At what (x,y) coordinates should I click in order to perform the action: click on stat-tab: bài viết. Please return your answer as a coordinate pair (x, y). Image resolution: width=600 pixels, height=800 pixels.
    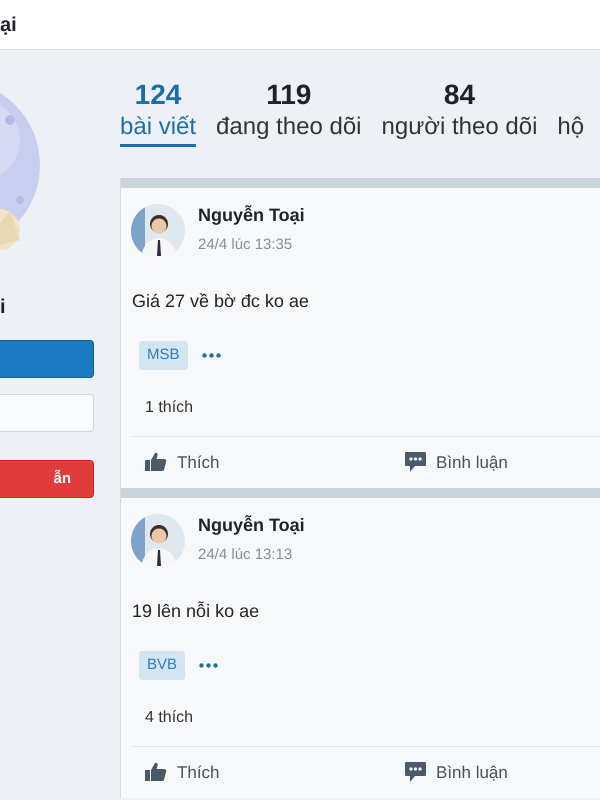
    Looking at the image, I should click on (158, 129).